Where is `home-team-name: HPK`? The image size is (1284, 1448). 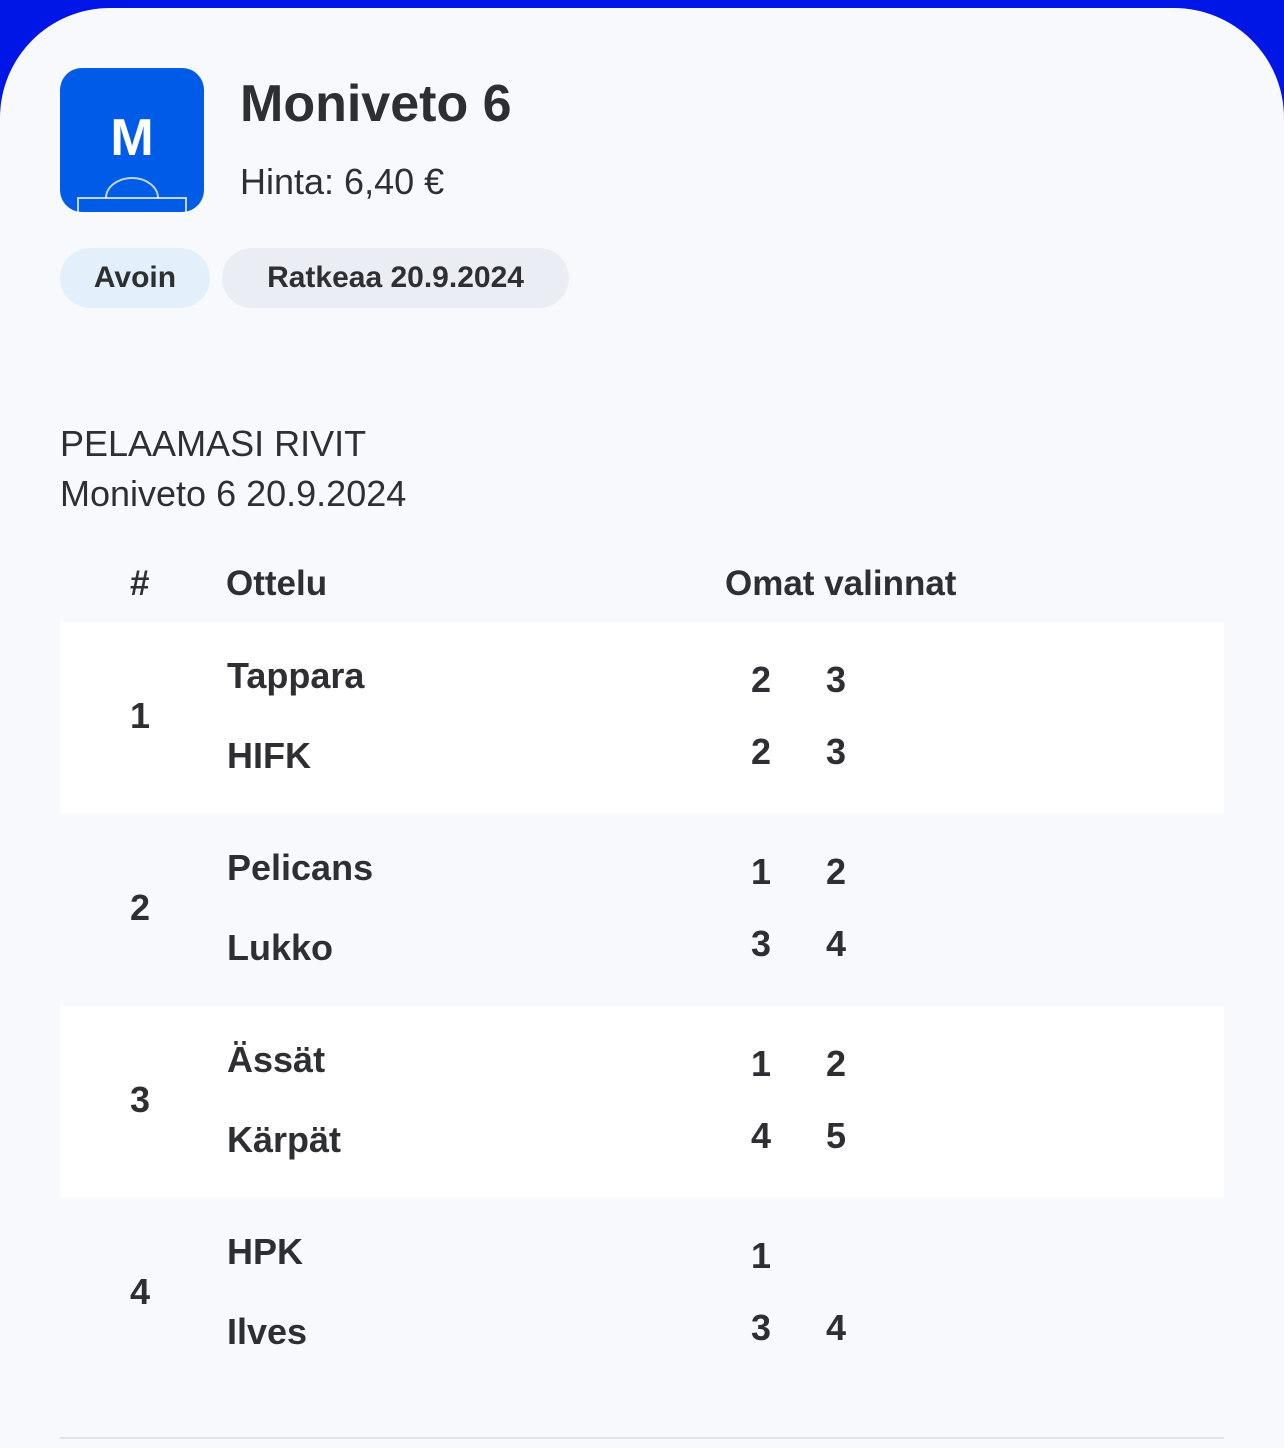 home-team-name: HPK is located at coordinates (265, 1251).